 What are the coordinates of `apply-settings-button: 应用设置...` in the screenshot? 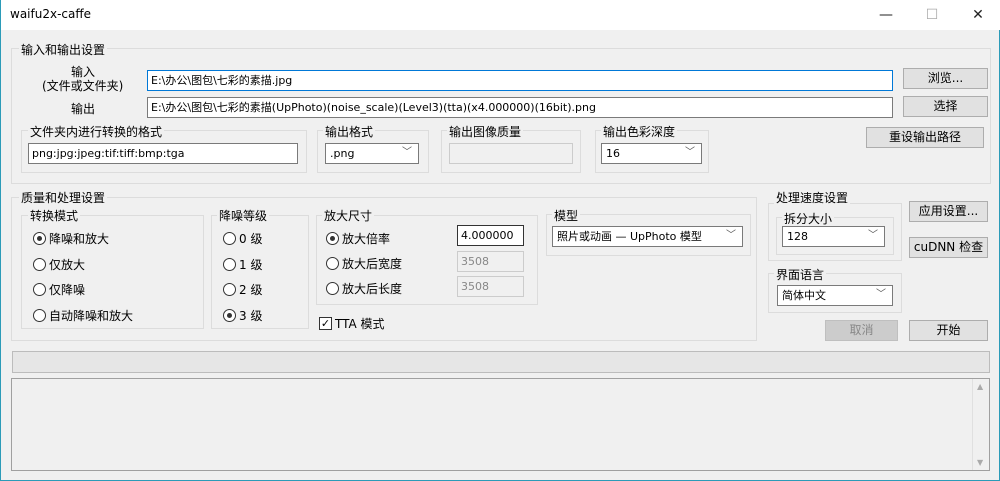 It's located at (948, 211).